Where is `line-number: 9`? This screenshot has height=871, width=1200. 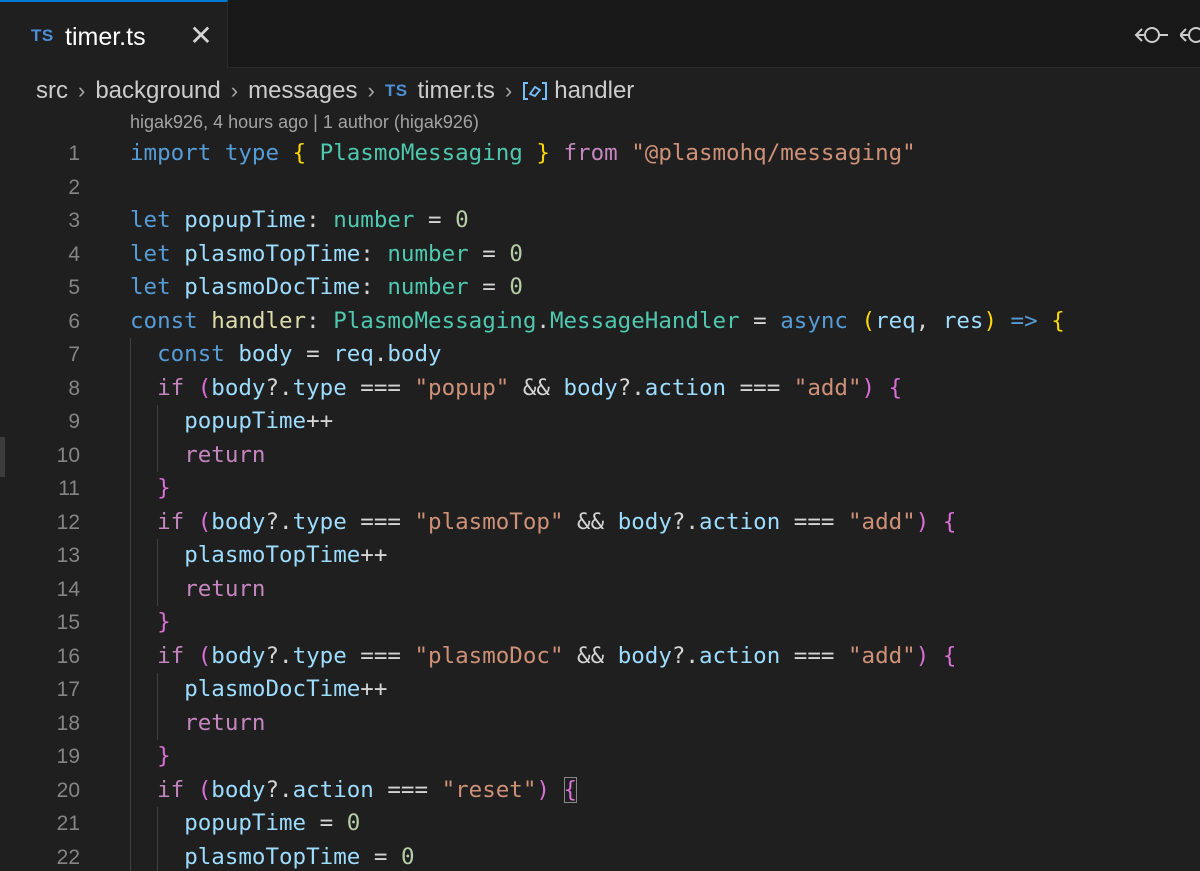 line-number: 9 is located at coordinates (74, 421).